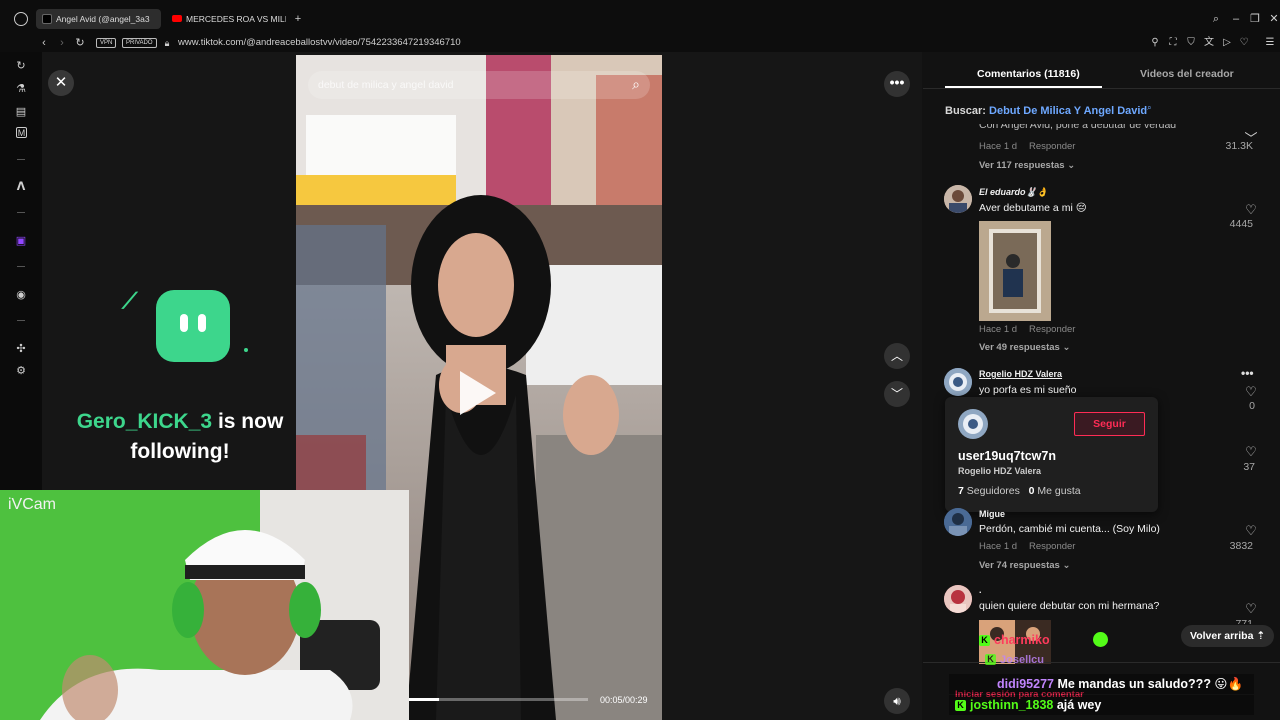  I want to click on webcam-scene, so click(204, 605).